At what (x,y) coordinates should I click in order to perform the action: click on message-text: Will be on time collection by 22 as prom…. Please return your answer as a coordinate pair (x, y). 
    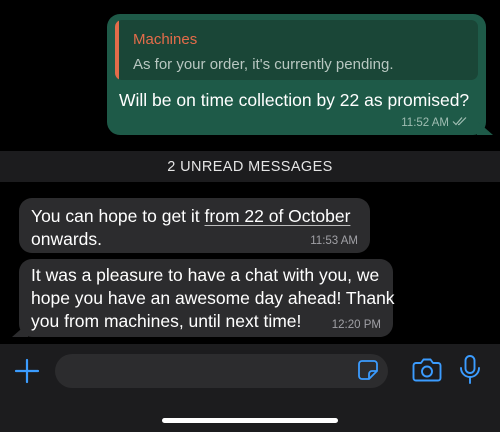
    Looking at the image, I should click on (294, 100).